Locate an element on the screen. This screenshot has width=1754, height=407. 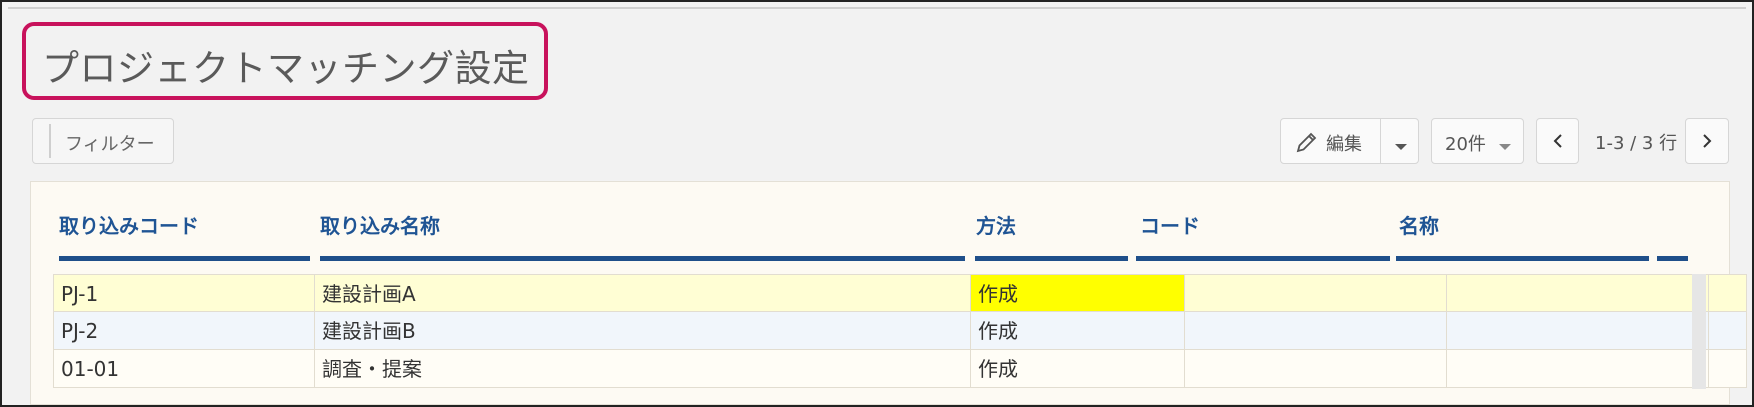
cell-import-name: 調査・提案 is located at coordinates (643, 369).